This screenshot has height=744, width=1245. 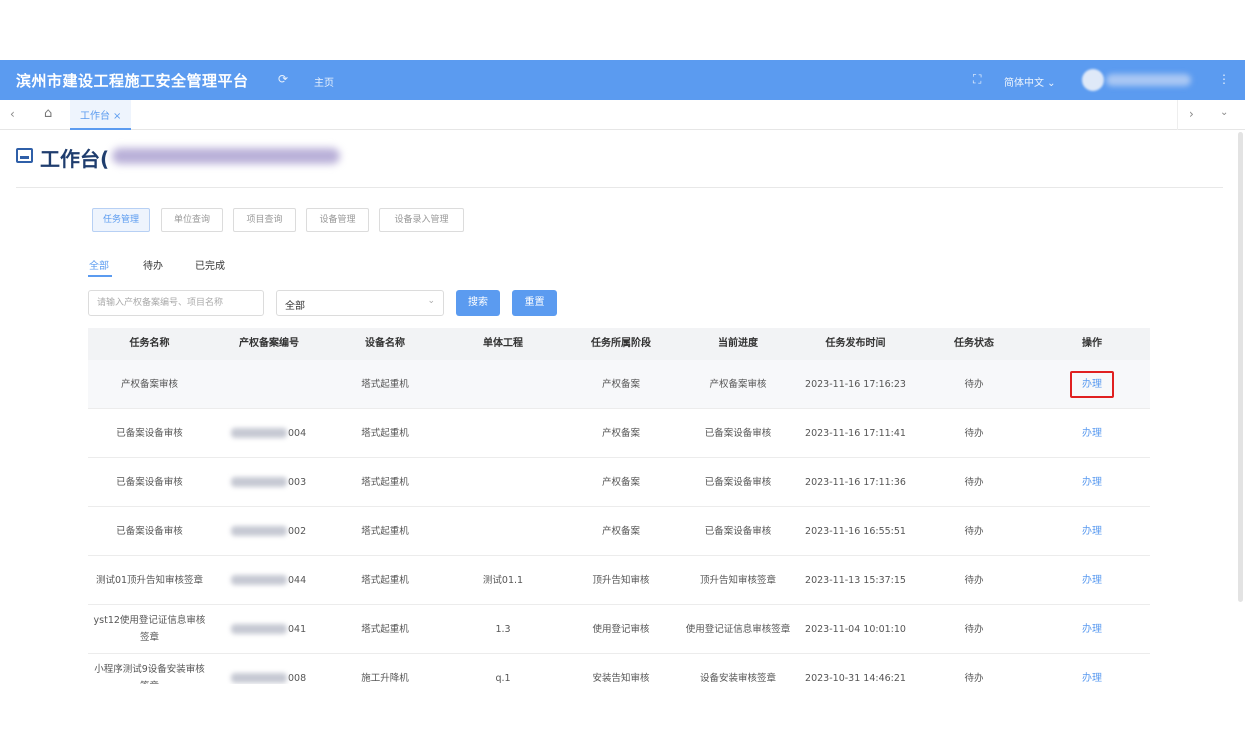 What do you see at coordinates (100, 276) in the screenshot?
I see `active-tab-indicator` at bounding box center [100, 276].